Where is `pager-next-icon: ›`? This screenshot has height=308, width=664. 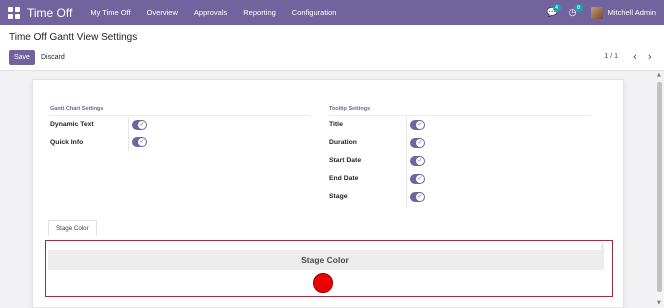
pager-next-icon: › is located at coordinates (650, 56).